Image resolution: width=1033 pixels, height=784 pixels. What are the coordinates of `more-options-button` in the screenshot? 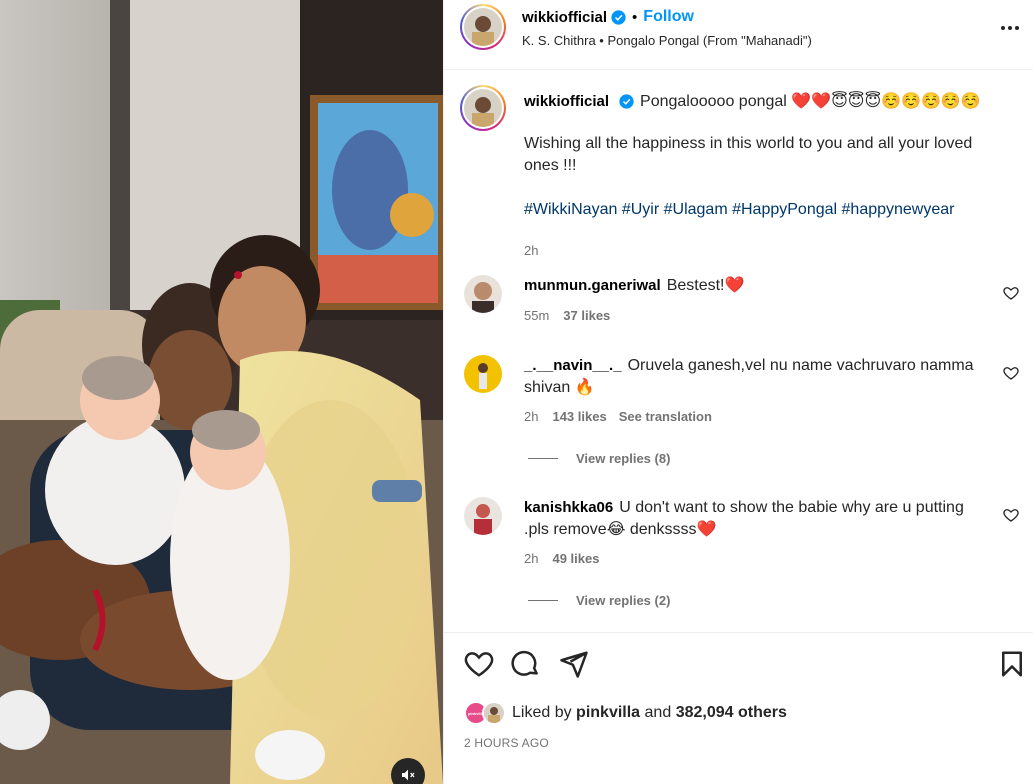 It's located at (1010, 28).